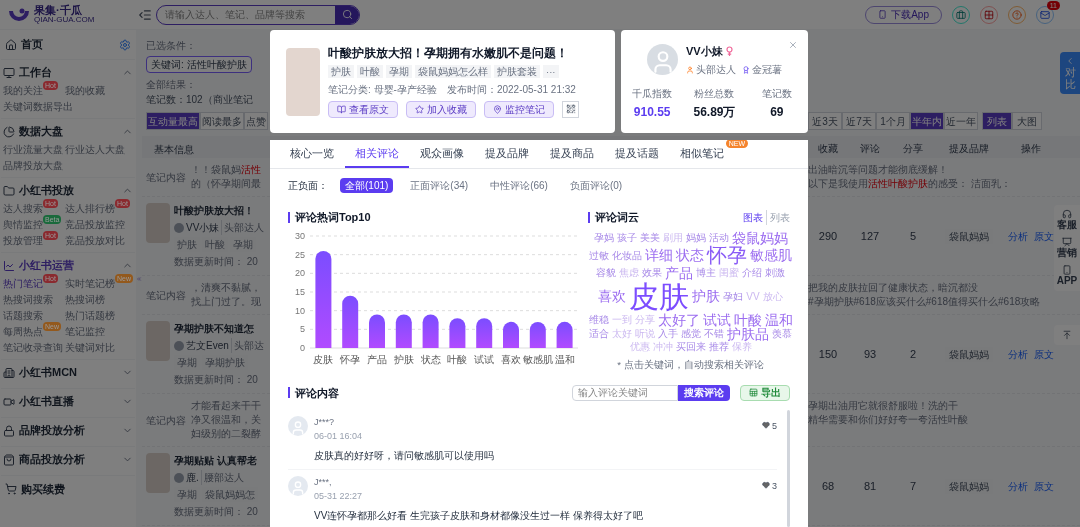 Image resolution: width=1080 pixels, height=527 pixels. I want to click on cloud-word: 妈妈, so click(695, 238).